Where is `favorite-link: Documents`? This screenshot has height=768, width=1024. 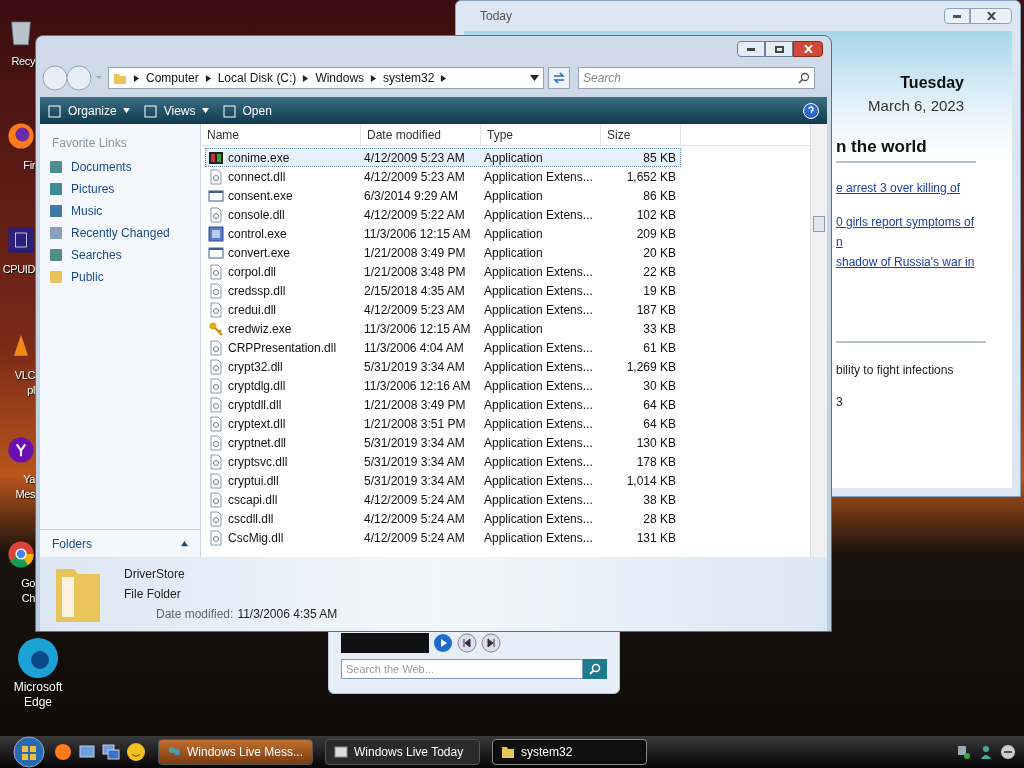 favorite-link: Documents is located at coordinates (120, 167).